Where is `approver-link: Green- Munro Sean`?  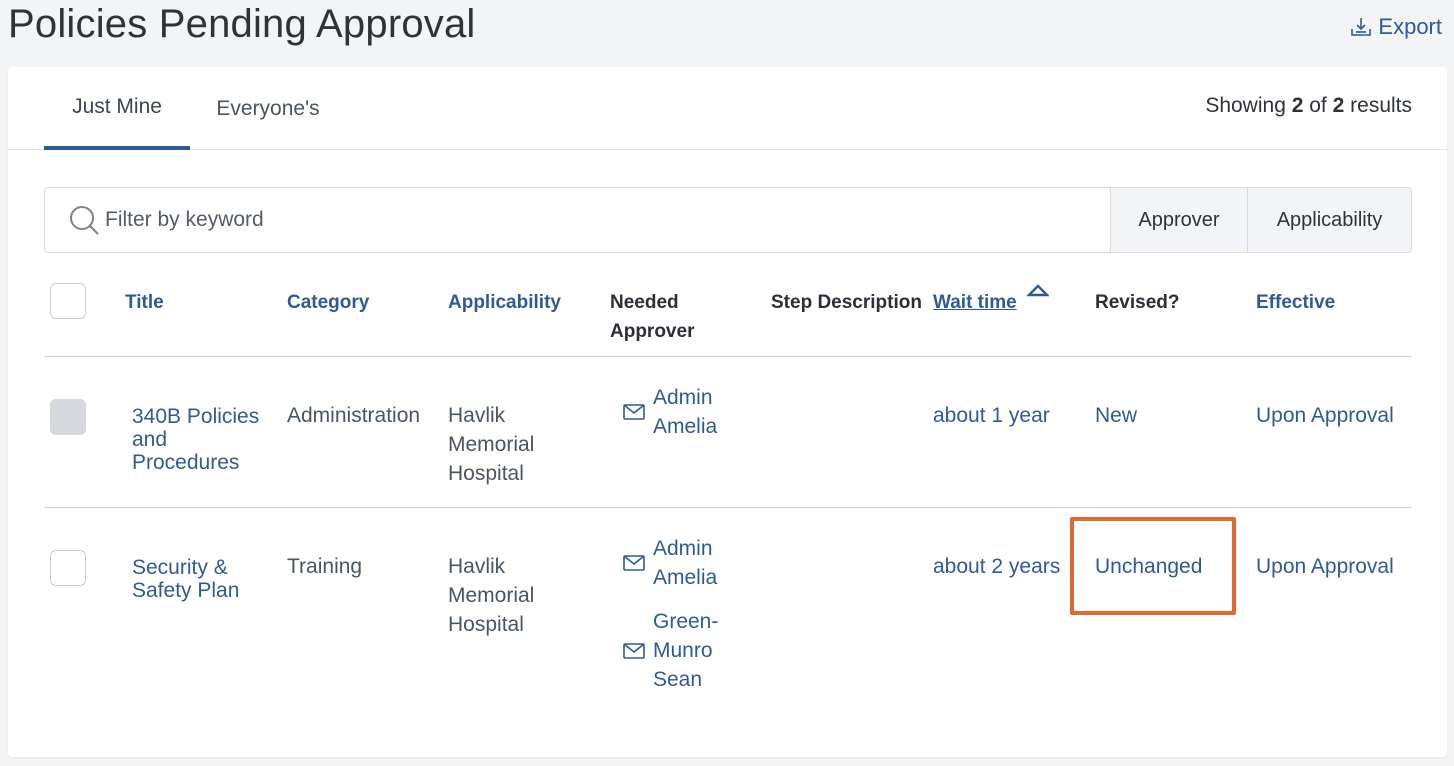
approver-link: Green- Munro Sean is located at coordinates (670, 650).